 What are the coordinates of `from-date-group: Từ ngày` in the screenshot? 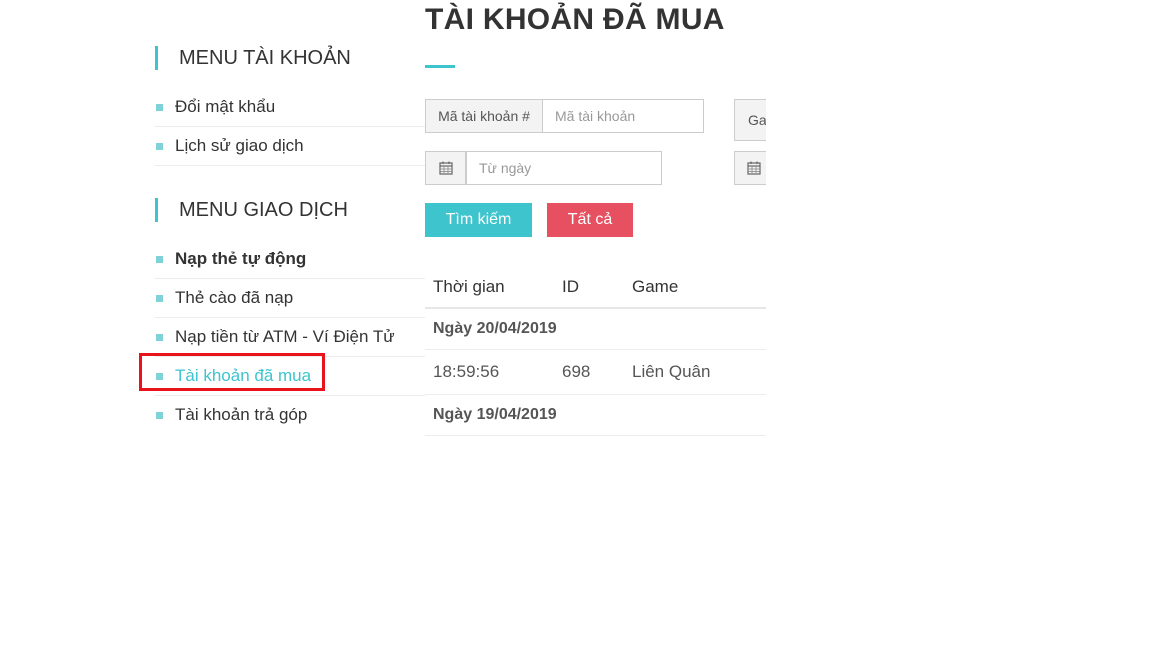 It's located at (543, 168).